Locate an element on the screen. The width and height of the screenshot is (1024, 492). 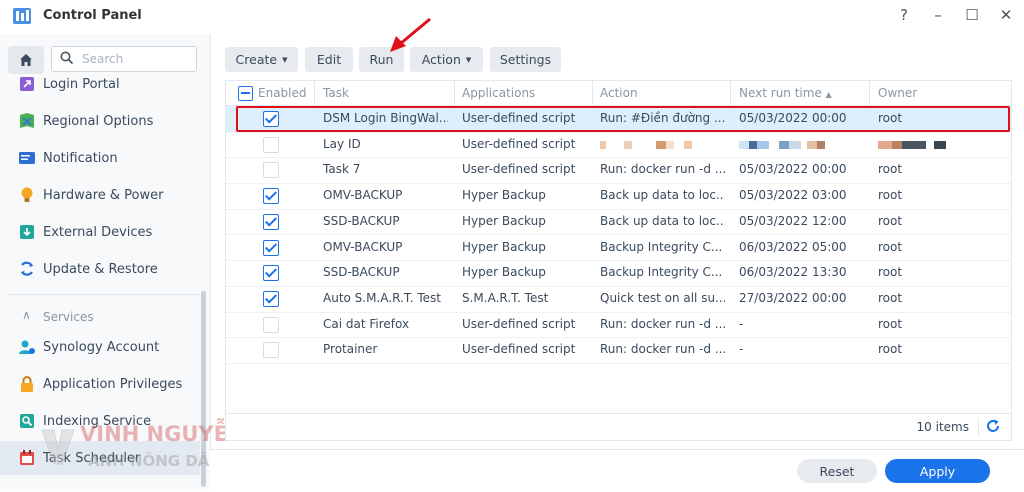
sidebar-item-synology-account: Synology Account is located at coordinates (100, 347).